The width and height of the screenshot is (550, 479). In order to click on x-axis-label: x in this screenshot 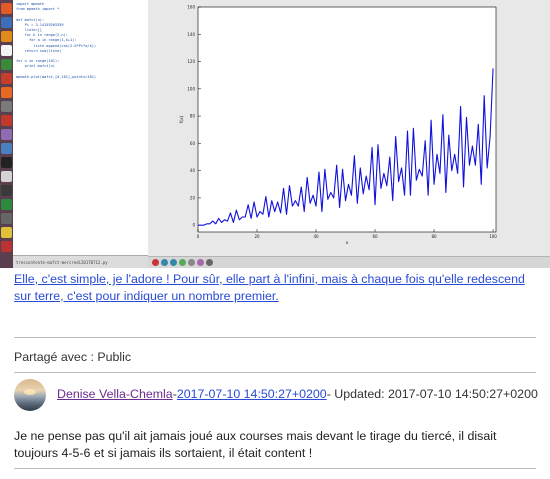, I will do `click(347, 243)`.